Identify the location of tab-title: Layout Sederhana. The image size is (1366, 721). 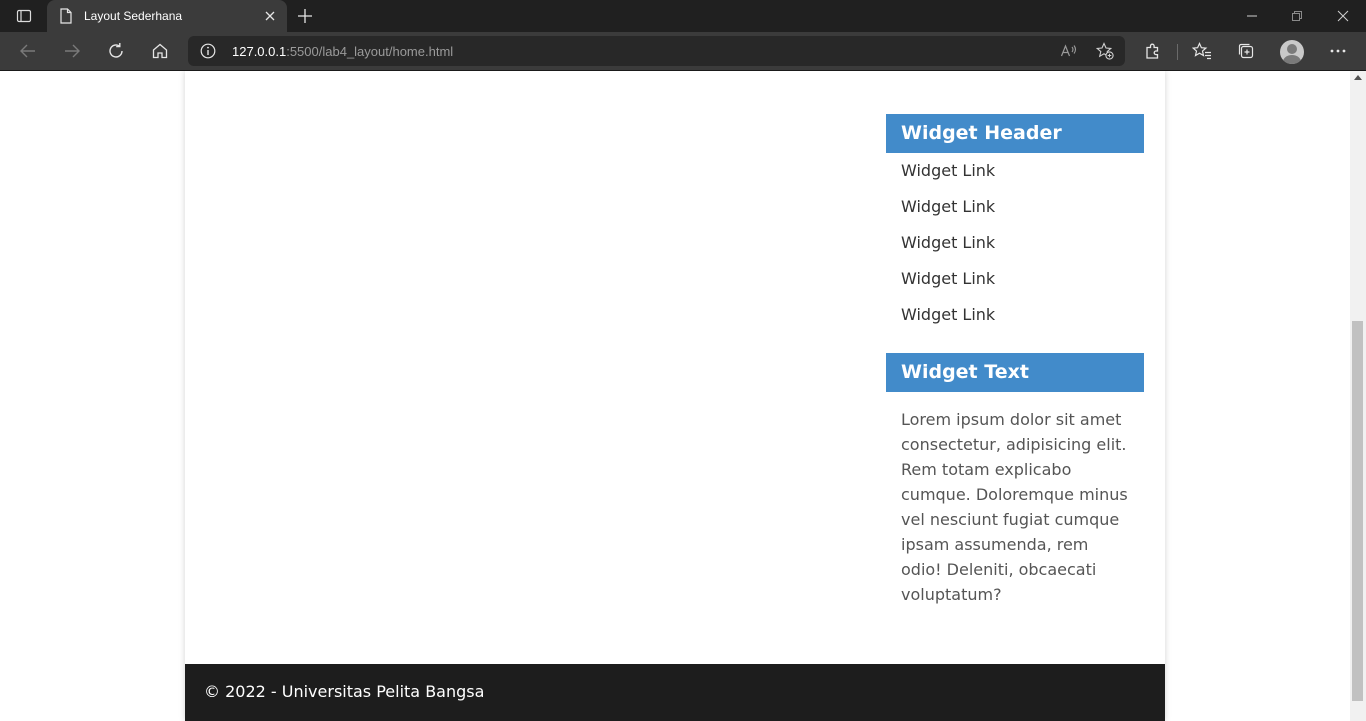
(133, 16).